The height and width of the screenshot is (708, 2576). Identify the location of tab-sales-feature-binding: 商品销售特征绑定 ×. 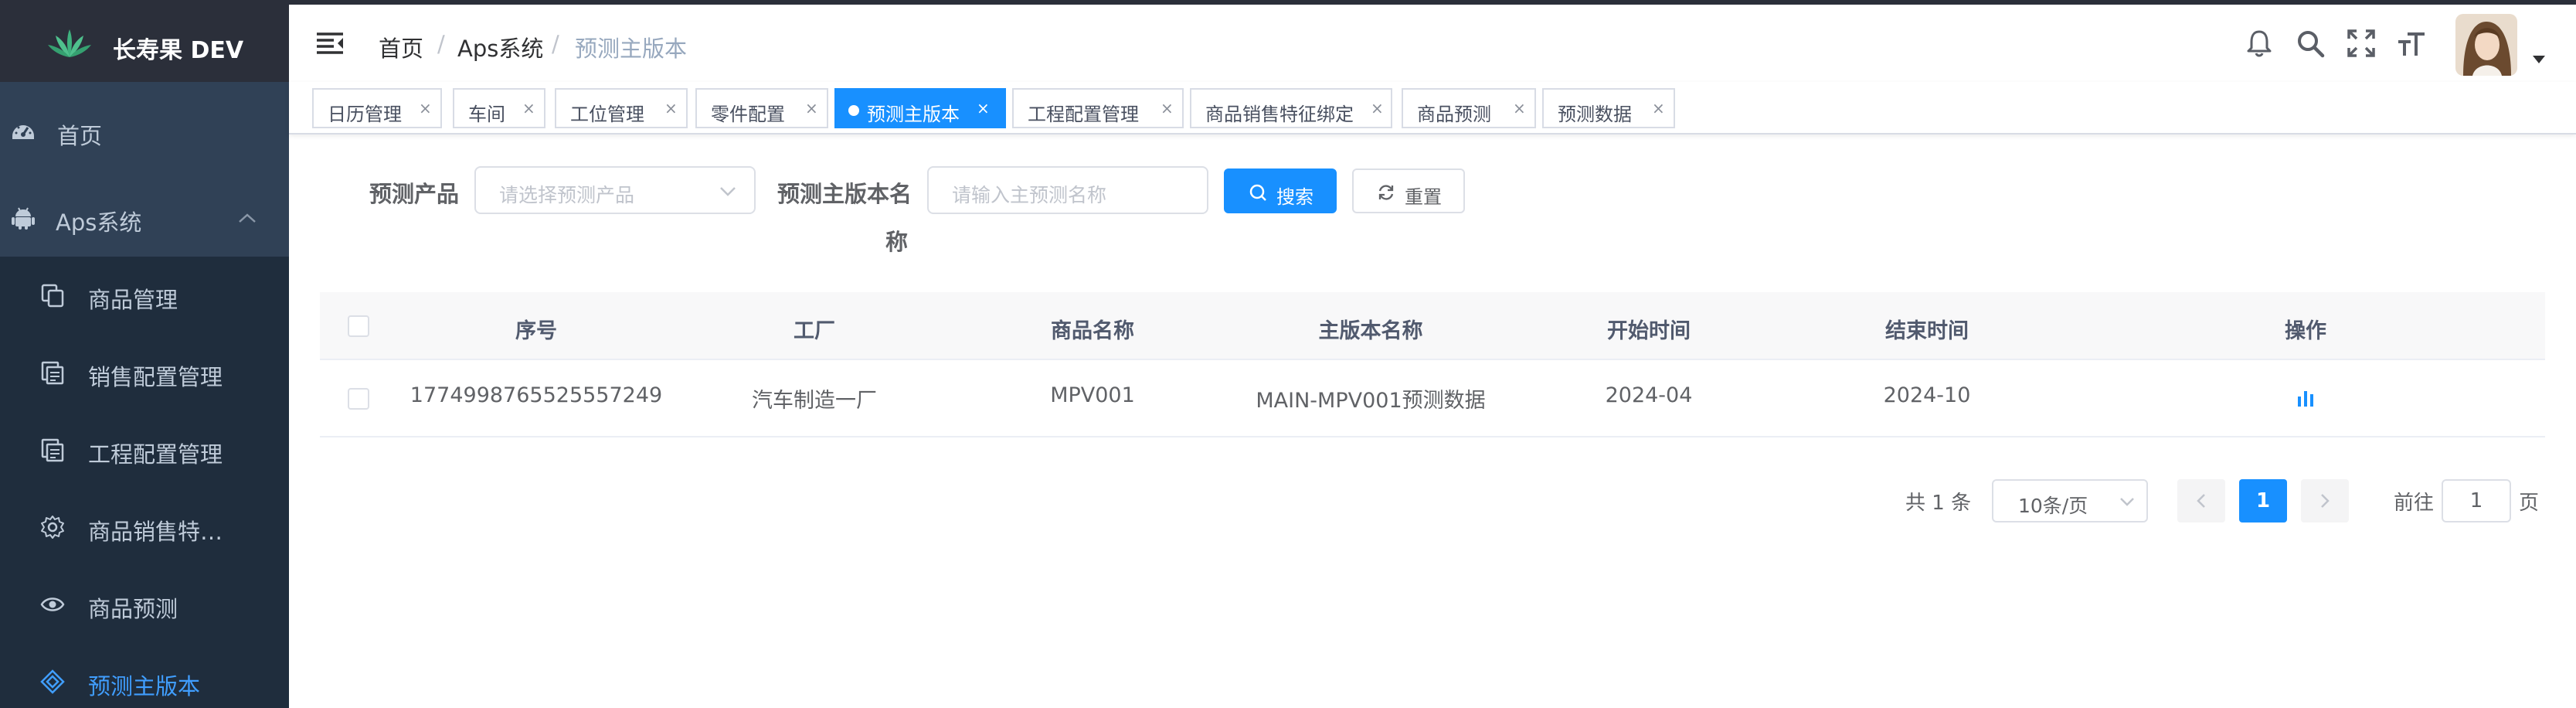
(1291, 108).